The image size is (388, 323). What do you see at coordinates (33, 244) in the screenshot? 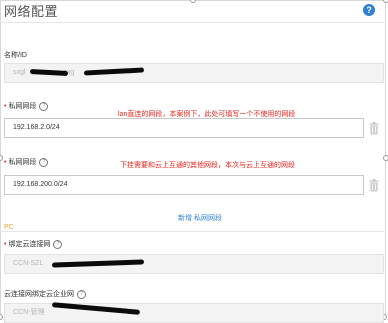
I see `bind-ccn-label: • 绑定云连接网?` at bounding box center [33, 244].